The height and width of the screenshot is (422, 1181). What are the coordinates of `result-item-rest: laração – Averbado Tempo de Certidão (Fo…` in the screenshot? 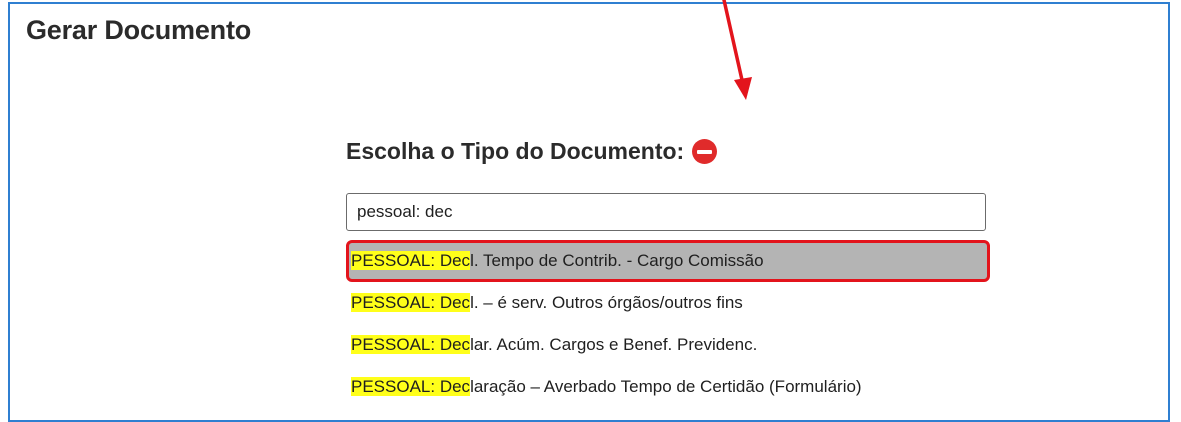 It's located at (666, 386).